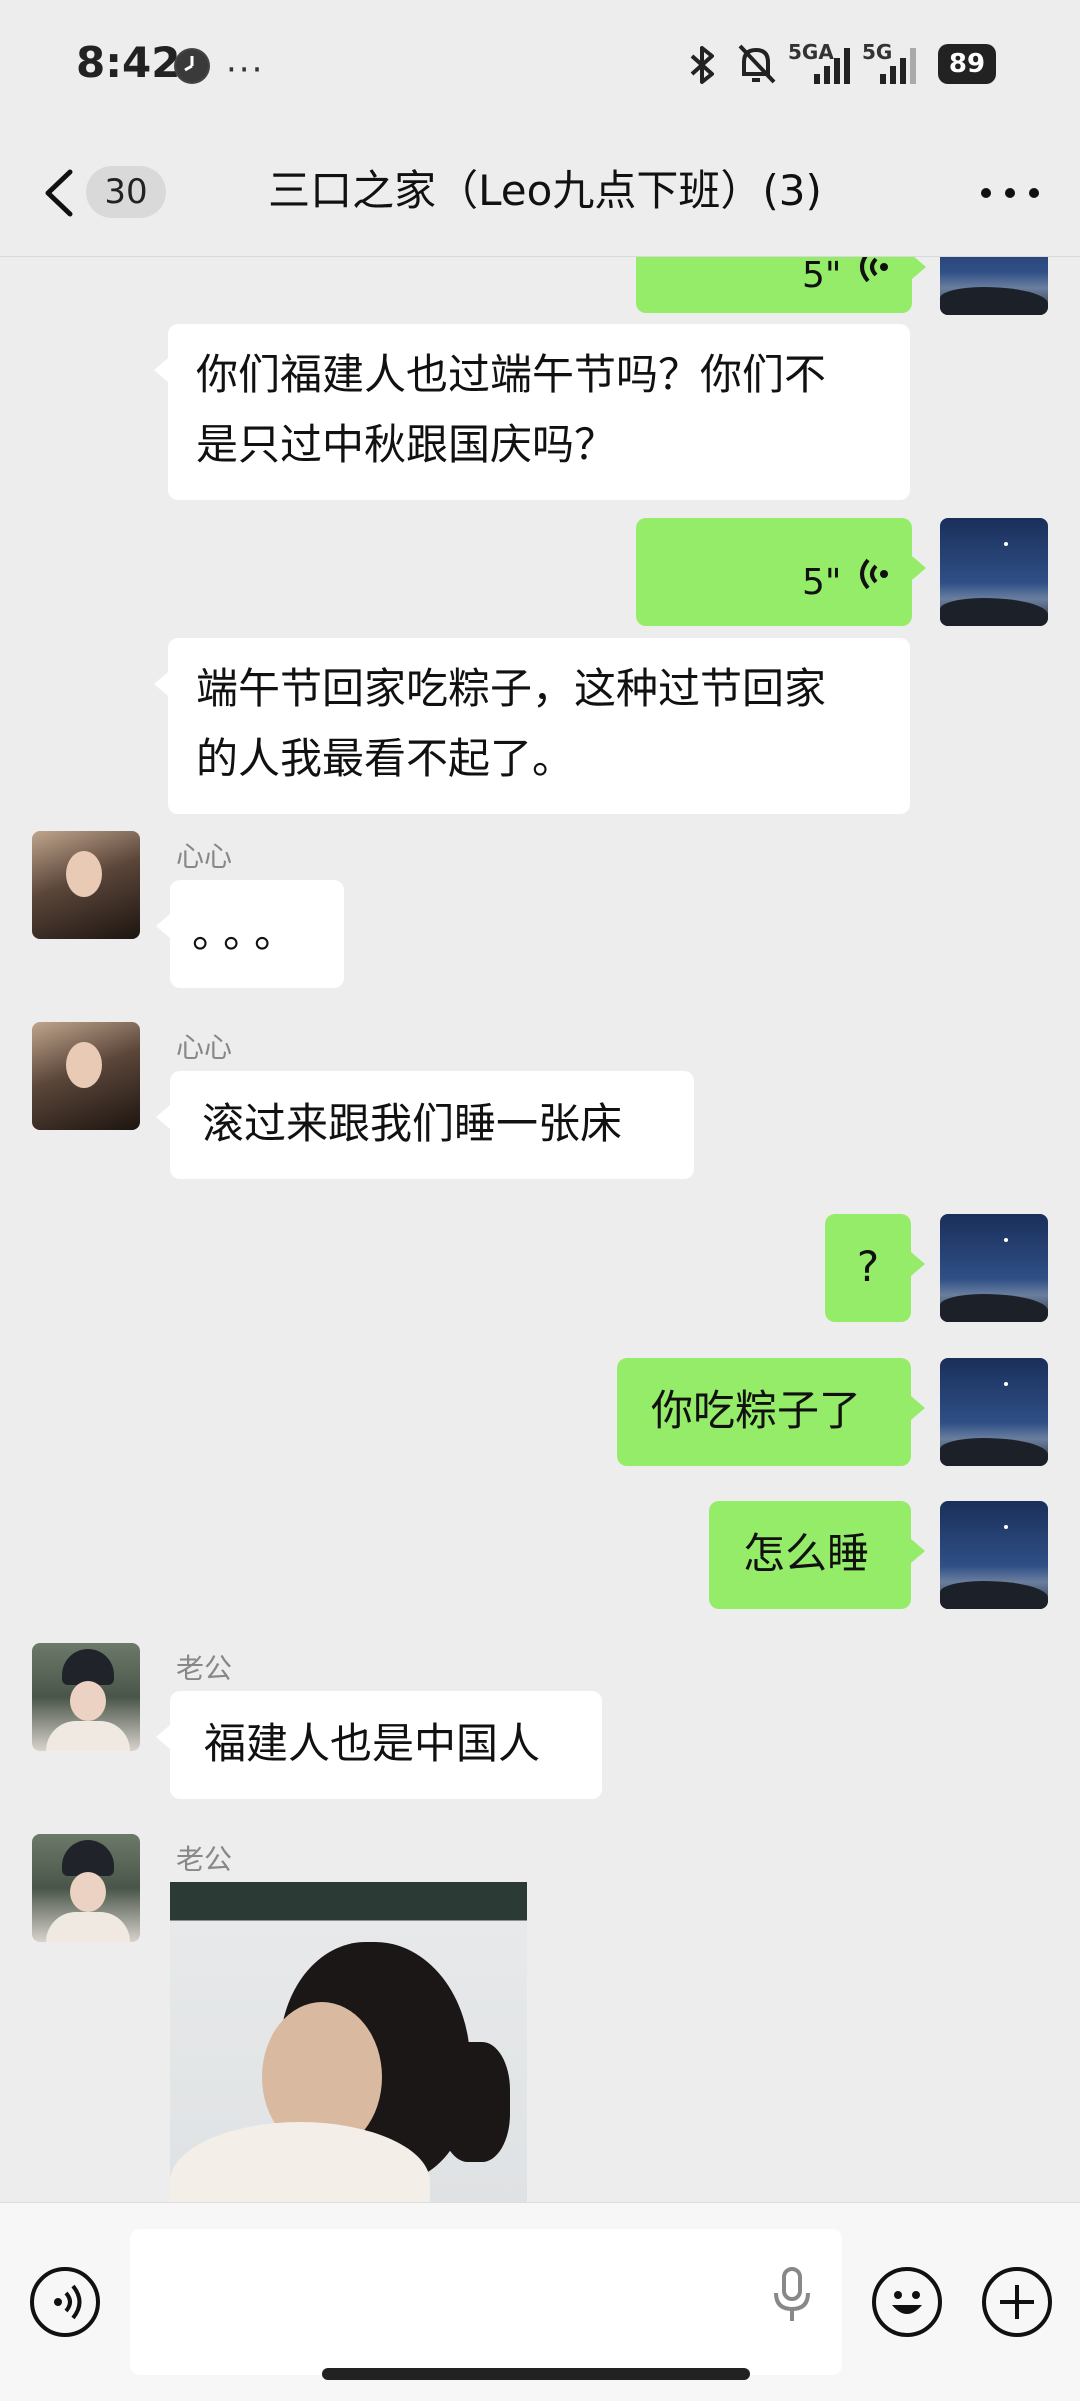  I want to click on chevron-left-icon, so click(59, 193).